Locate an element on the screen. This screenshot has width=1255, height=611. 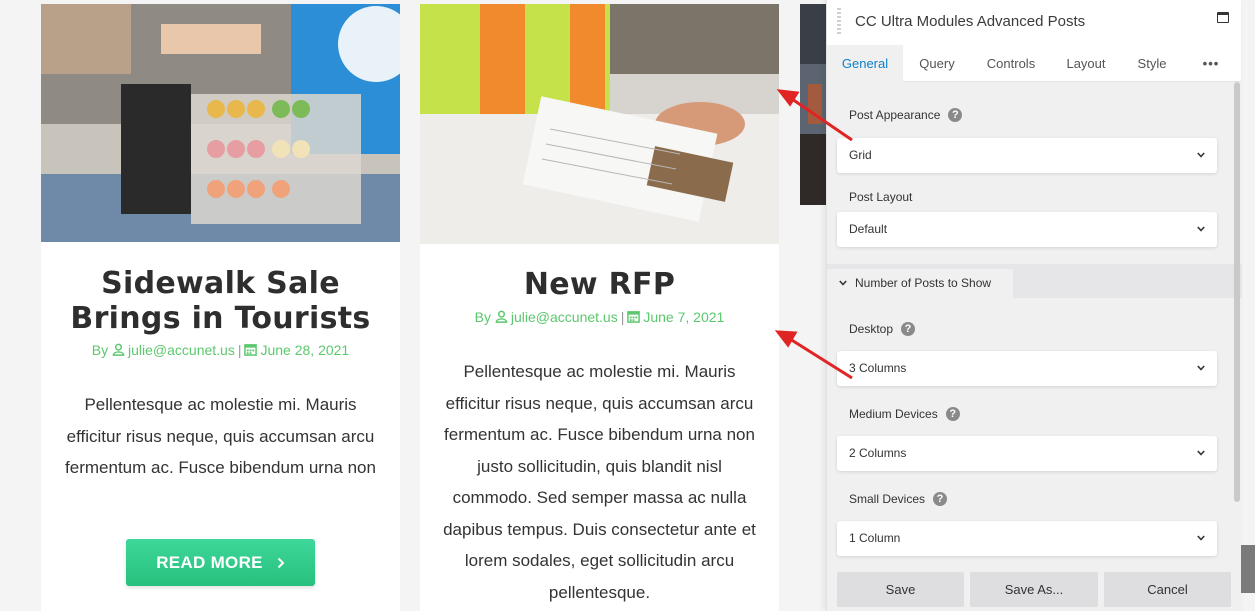
post-layout-label-text: Post Layout is located at coordinates (881, 197).